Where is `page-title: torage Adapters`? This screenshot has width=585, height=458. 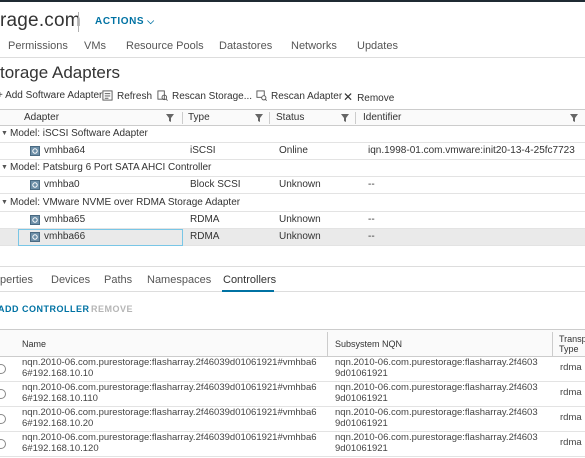
page-title: torage Adapters is located at coordinates (60, 72).